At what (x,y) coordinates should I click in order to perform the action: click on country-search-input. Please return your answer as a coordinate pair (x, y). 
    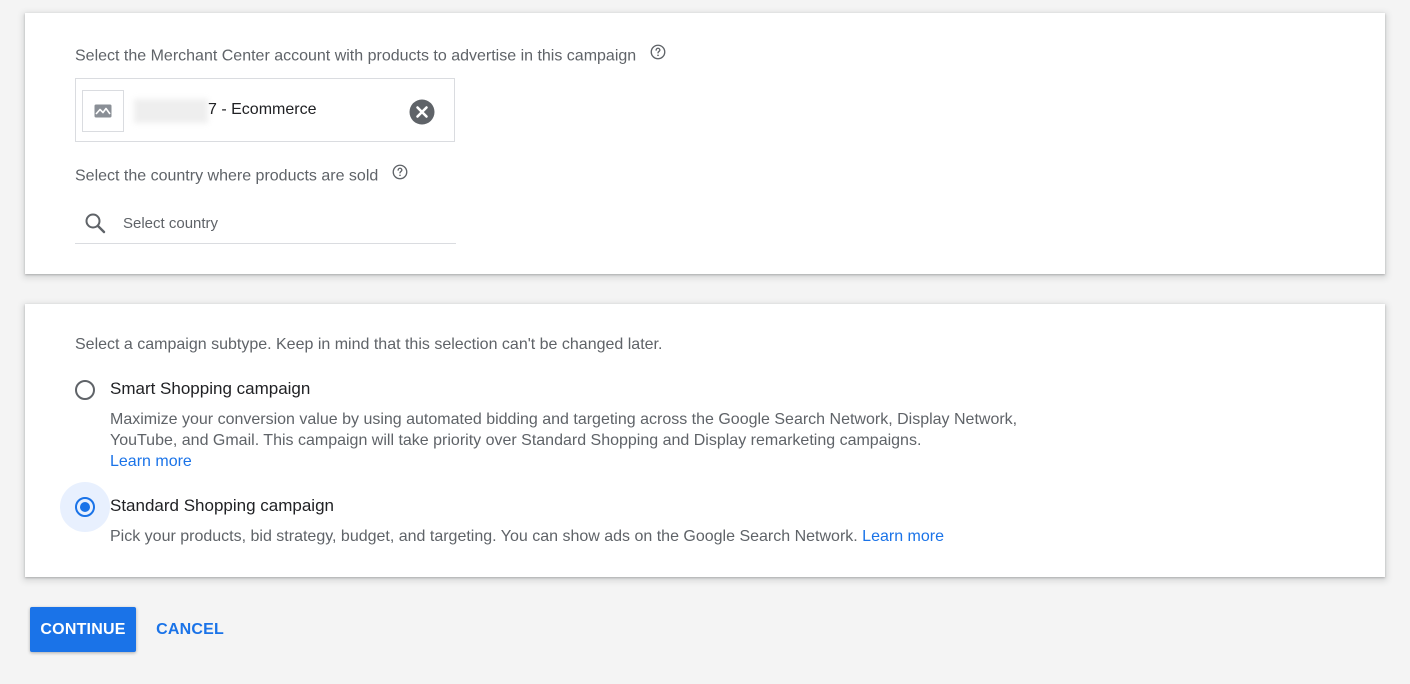
    Looking at the image, I should click on (283, 223).